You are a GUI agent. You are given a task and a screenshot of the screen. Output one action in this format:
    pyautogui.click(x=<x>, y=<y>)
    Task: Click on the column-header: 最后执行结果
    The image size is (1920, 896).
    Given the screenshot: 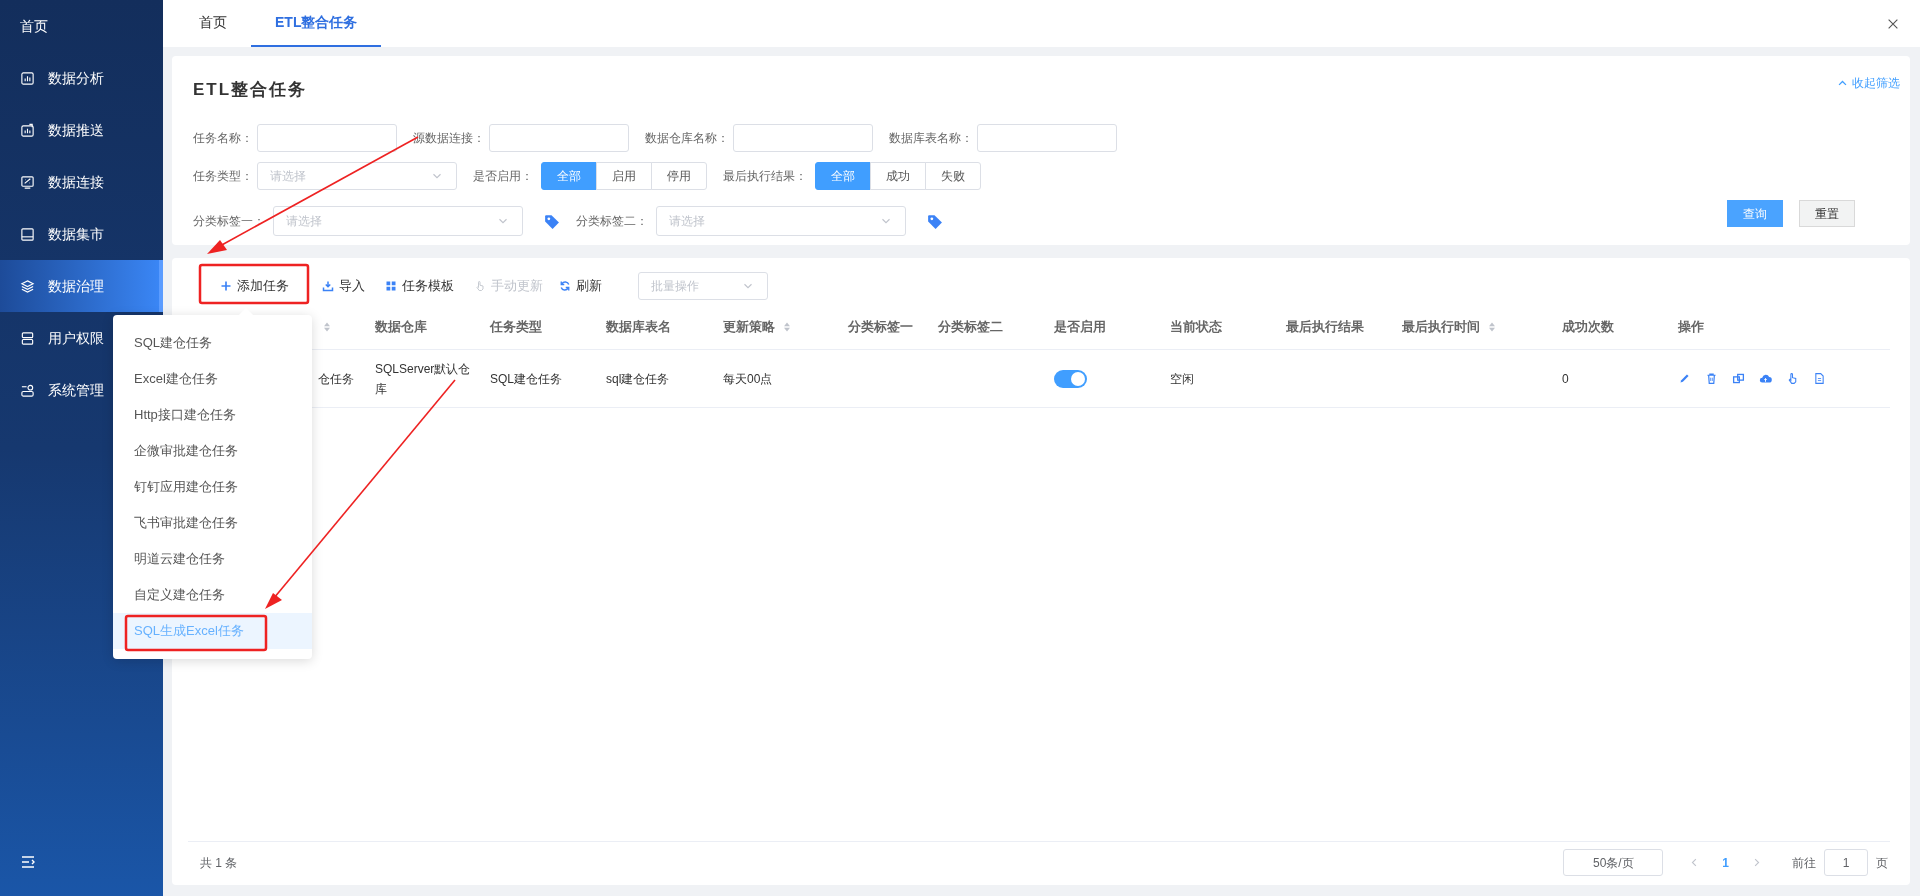 What is the action you would take?
    pyautogui.click(x=1325, y=327)
    